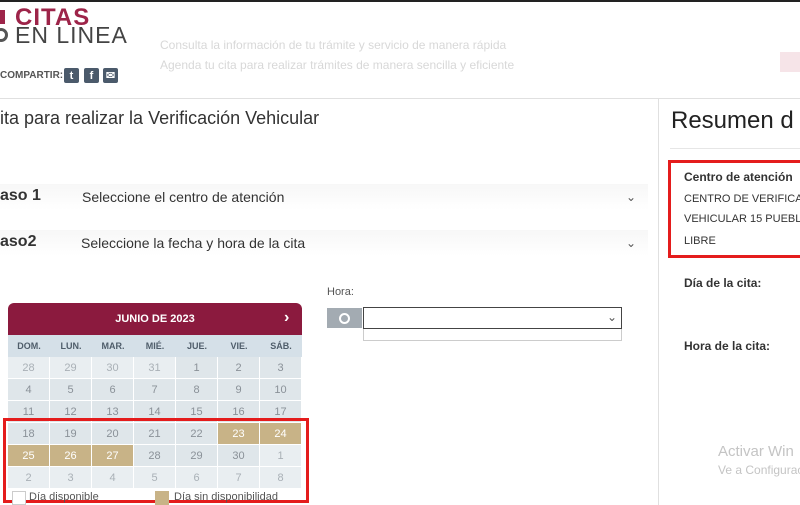 The width and height of the screenshot is (800, 505). Describe the element at coordinates (71, 390) in the screenshot. I see `calendar-day: 5` at that location.